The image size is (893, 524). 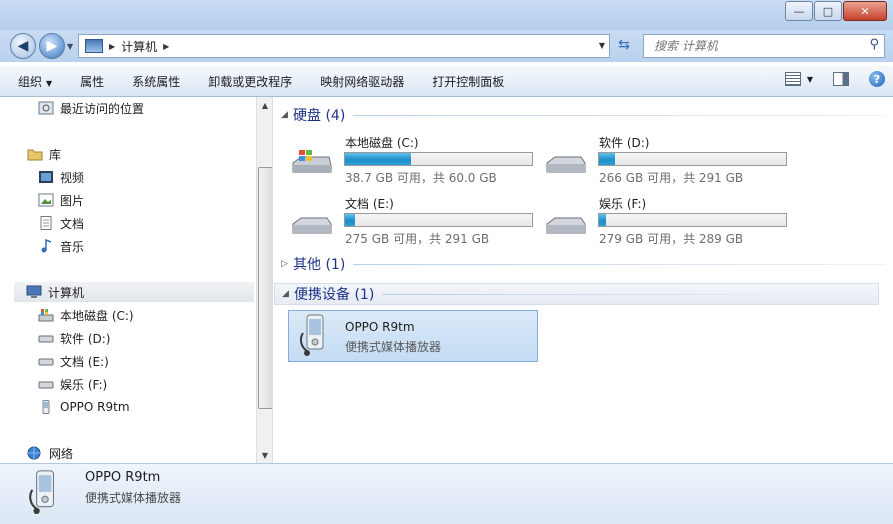 I want to click on sidebar-item-drive-d: 软件 (D:), so click(x=74, y=338).